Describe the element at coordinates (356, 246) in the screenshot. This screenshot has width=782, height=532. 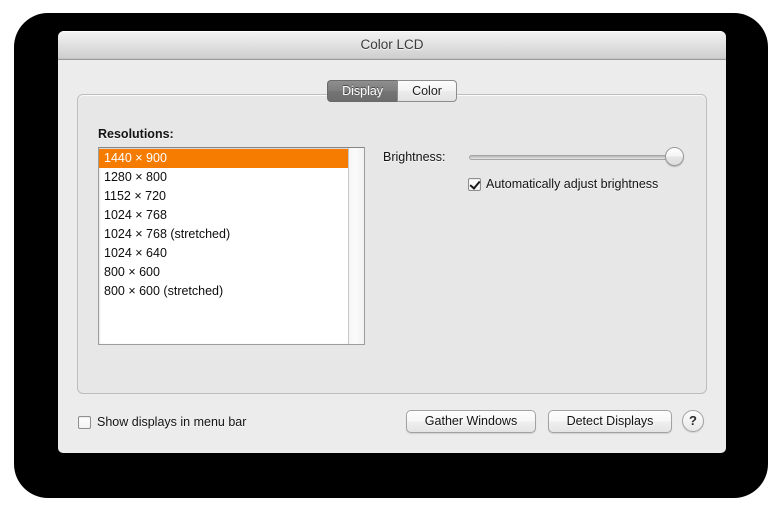
I see `resolutions-scrollbar` at that location.